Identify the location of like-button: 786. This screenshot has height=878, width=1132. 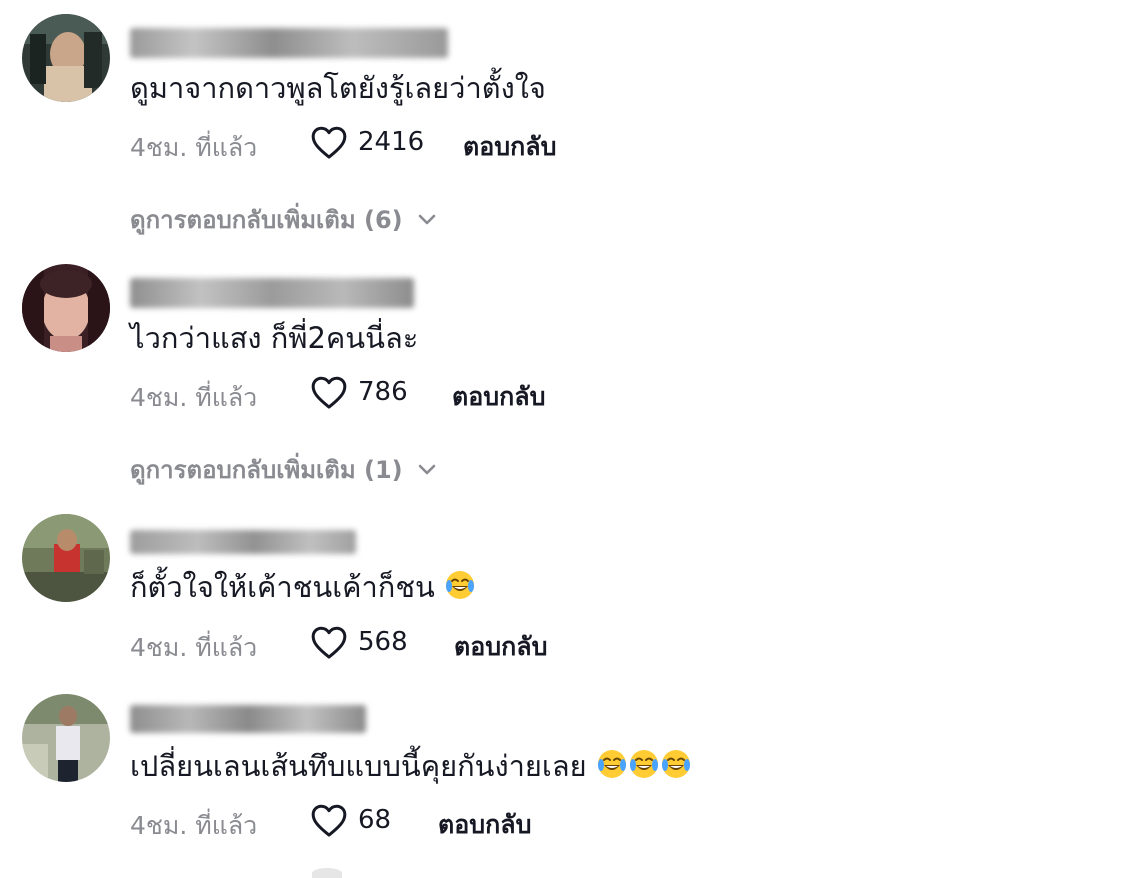
(359, 392).